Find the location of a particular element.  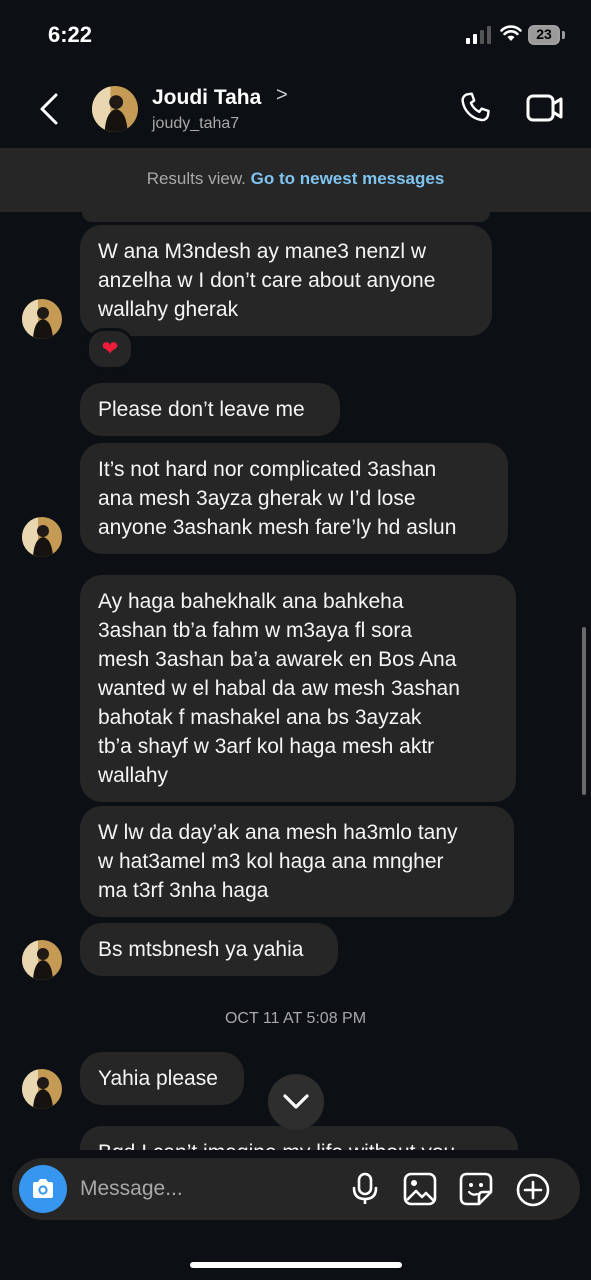

contact-username: joudy_taha7 is located at coordinates (195, 124).